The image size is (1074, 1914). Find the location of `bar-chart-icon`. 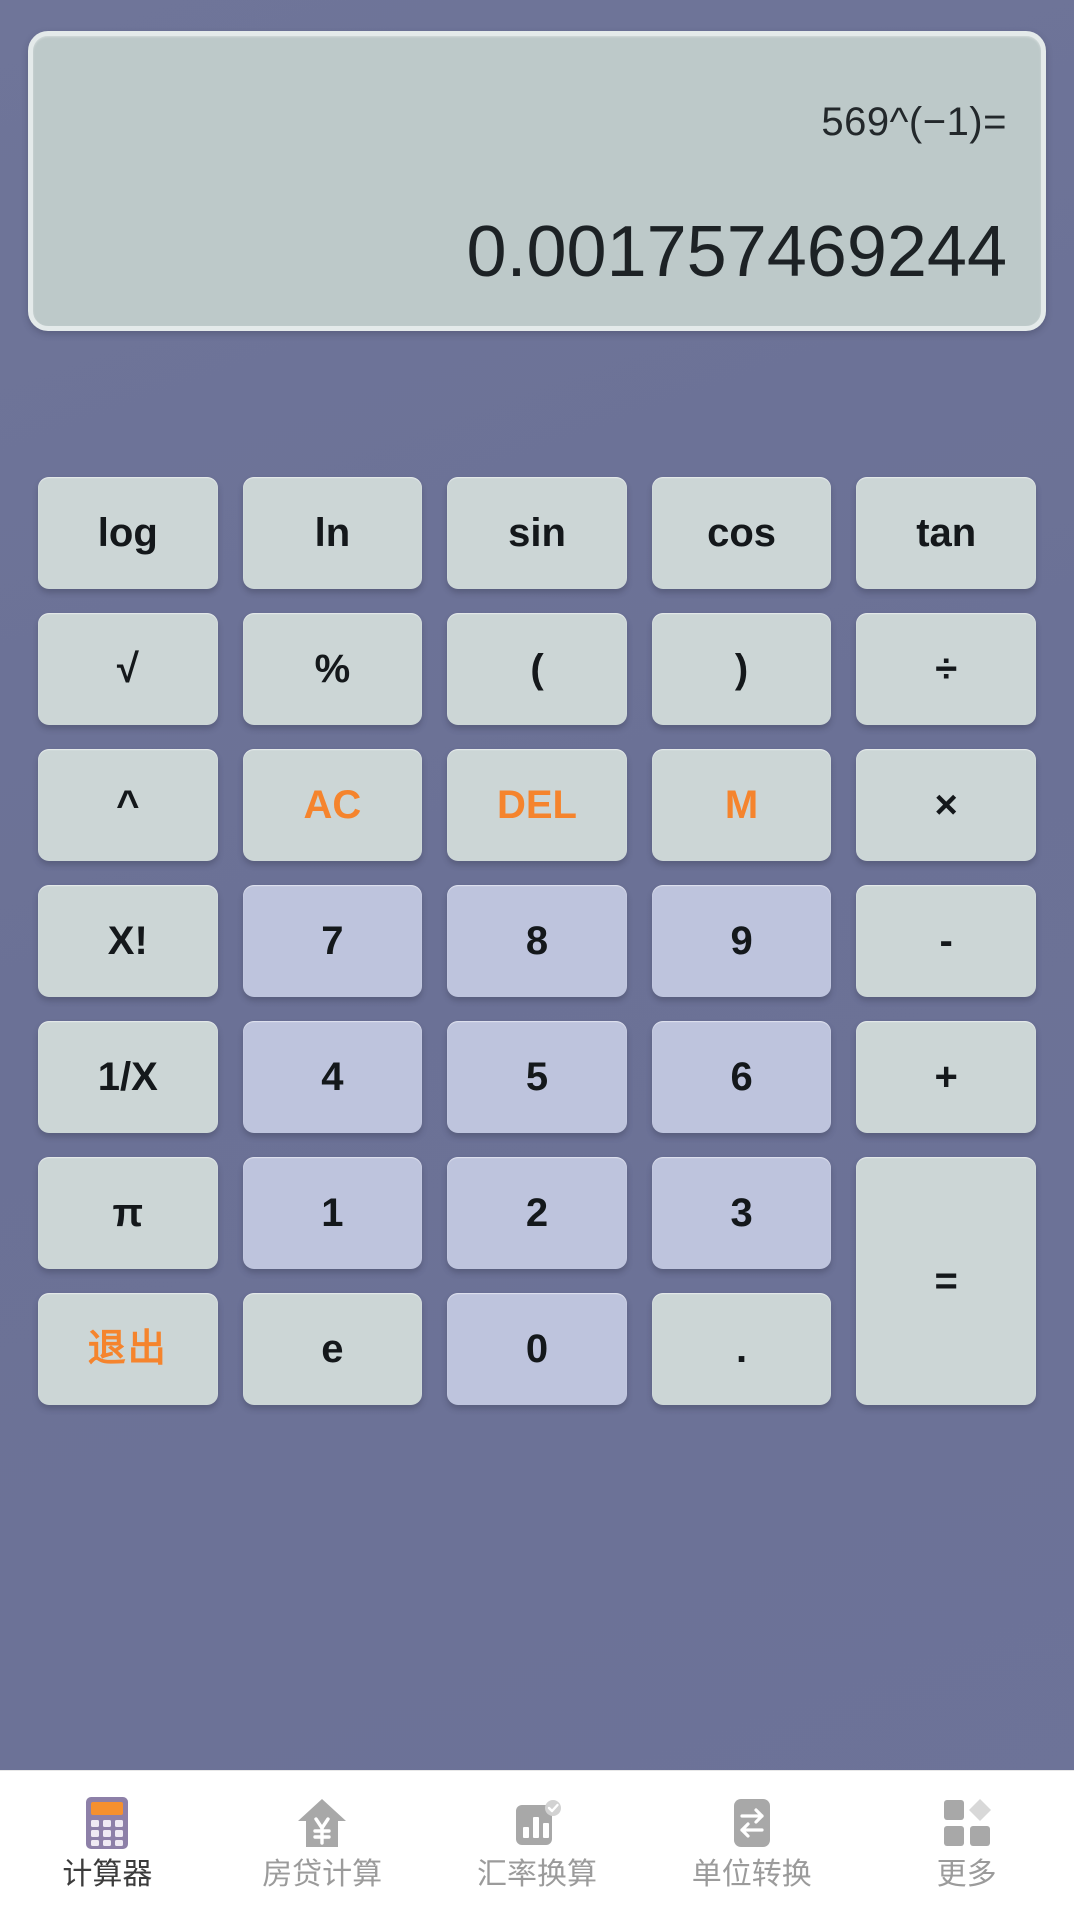

bar-chart-icon is located at coordinates (537, 1823).